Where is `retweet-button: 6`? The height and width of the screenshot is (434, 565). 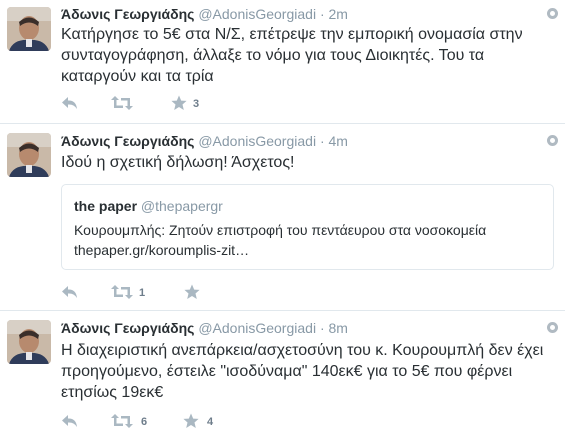
retweet-button: 6 is located at coordinates (131, 422).